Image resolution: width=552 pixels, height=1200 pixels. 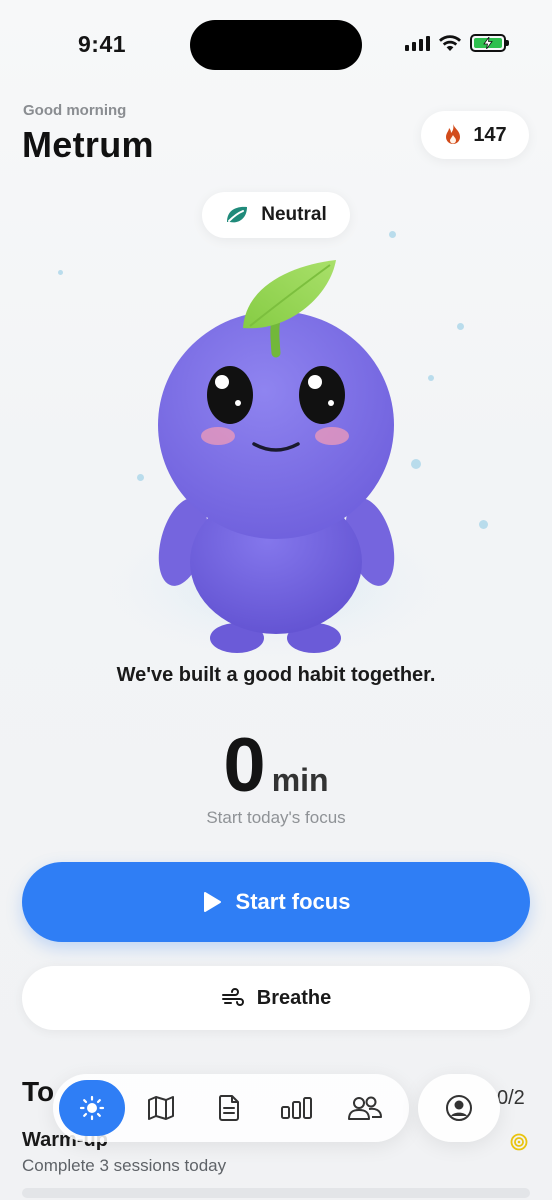 What do you see at coordinates (244, 765) in the screenshot?
I see `focus-minutes-value: 0` at bounding box center [244, 765].